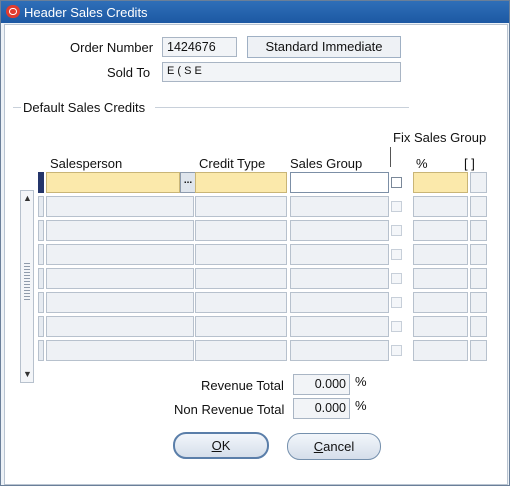 This screenshot has width=510, height=486. Describe the element at coordinates (17, 107) in the screenshot. I see `section-divider-left` at that location.